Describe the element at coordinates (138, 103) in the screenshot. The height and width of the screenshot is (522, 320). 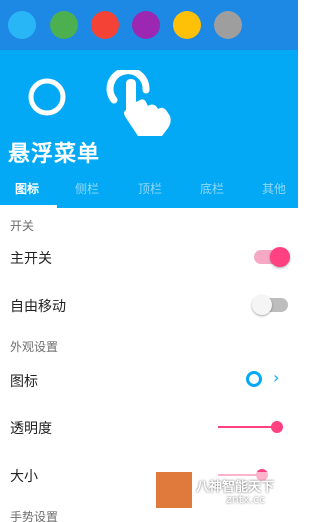
I see `touch-icon` at that location.